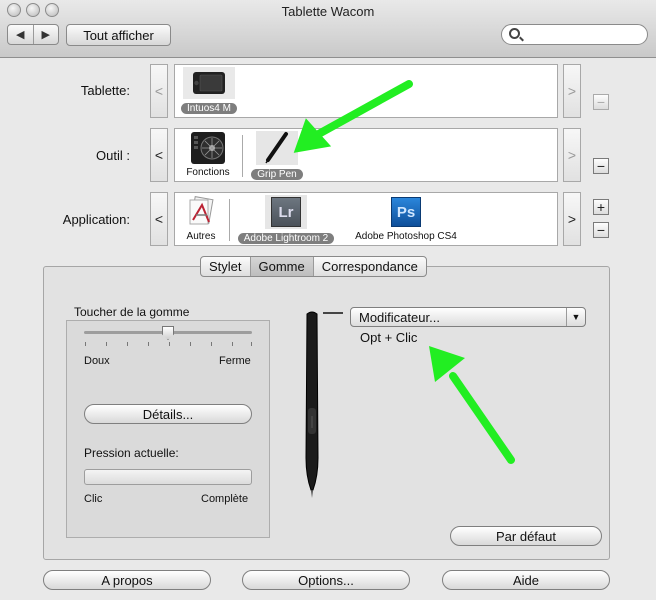 The image size is (656, 600). What do you see at coordinates (159, 155) in the screenshot?
I see `tool-scroll-left-button: <` at bounding box center [159, 155].